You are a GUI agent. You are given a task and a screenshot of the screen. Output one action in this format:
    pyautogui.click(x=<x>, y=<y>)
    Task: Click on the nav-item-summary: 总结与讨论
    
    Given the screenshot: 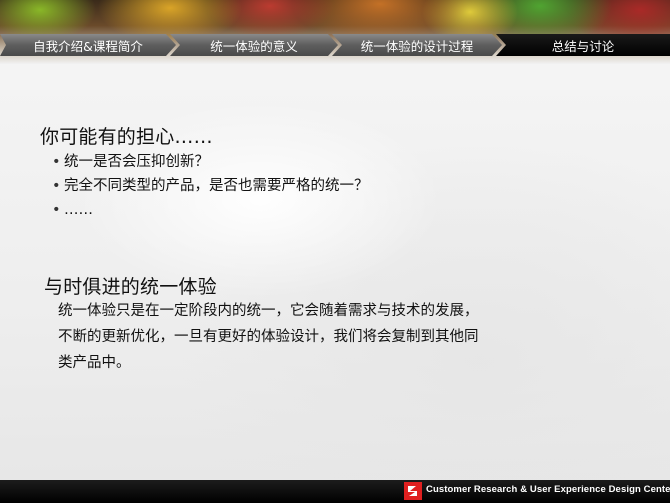 What is the action you would take?
    pyautogui.click(x=583, y=45)
    